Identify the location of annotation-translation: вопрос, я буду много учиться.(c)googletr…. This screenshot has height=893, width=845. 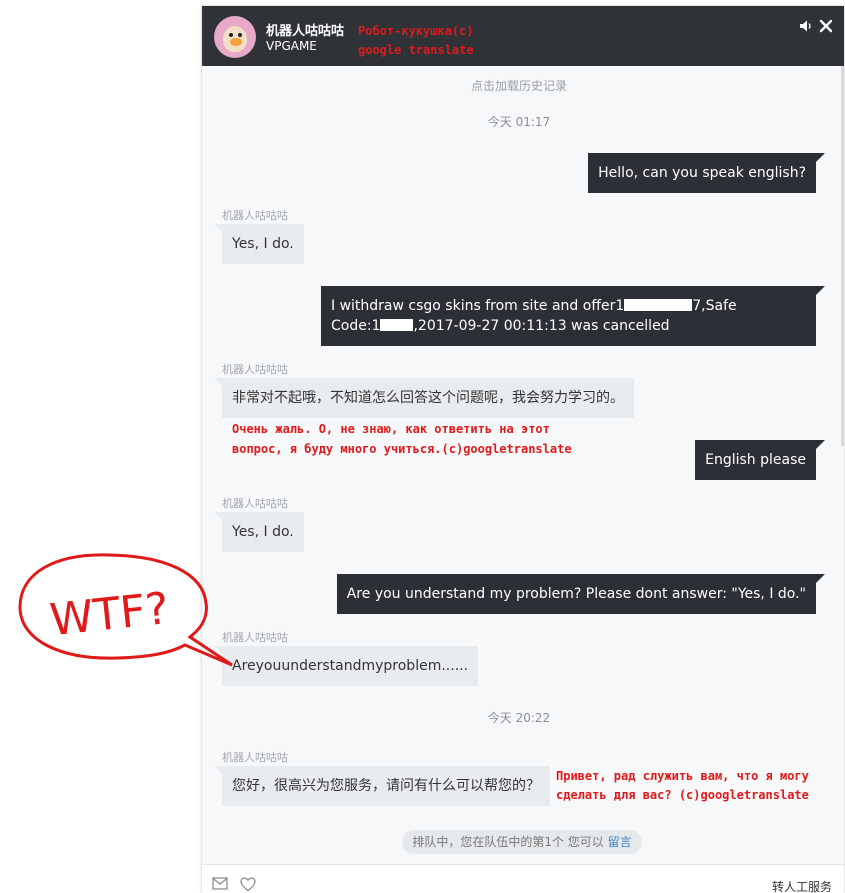
(402, 449).